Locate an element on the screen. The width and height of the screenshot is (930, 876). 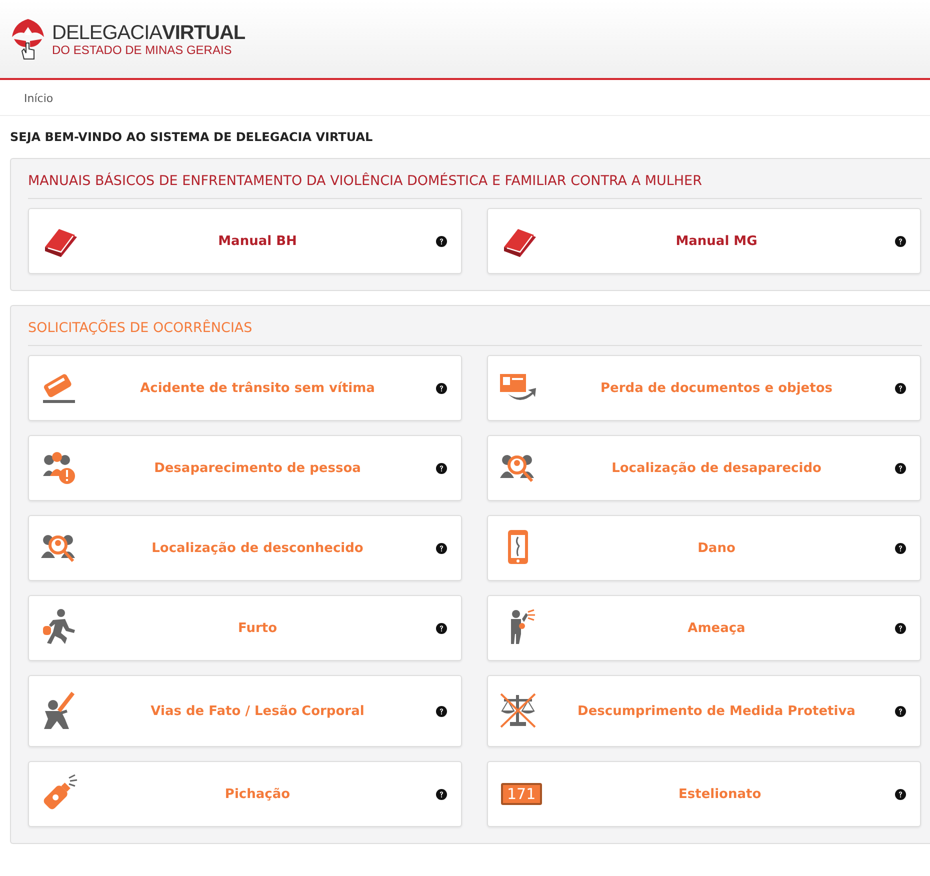
service-card: Perda de documentos e objetos is located at coordinates (704, 388).